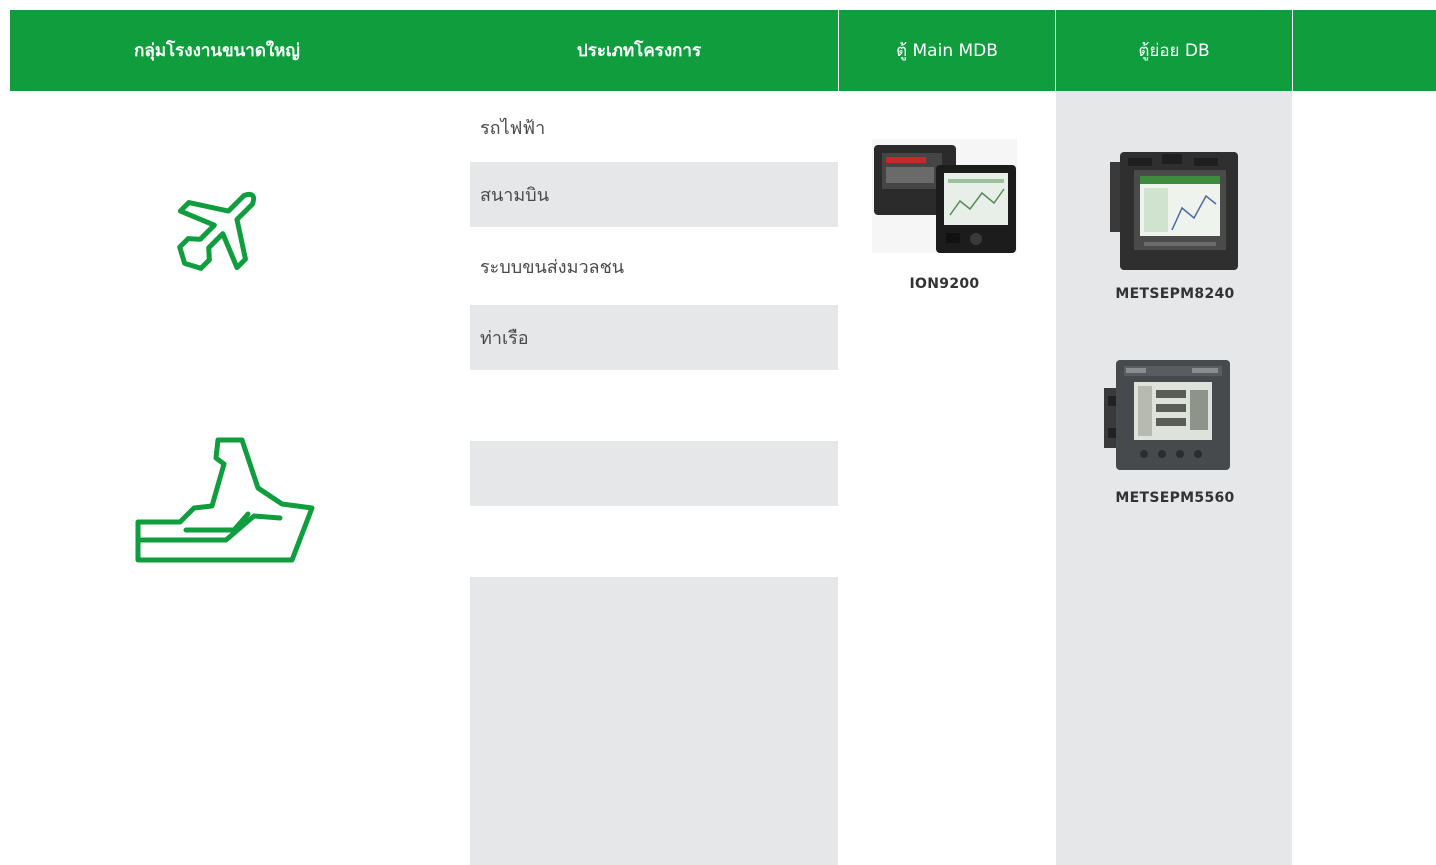  Describe the element at coordinates (654, 266) in the screenshot. I see `project-type-row: ระบบขนส่งมวลชน` at that location.